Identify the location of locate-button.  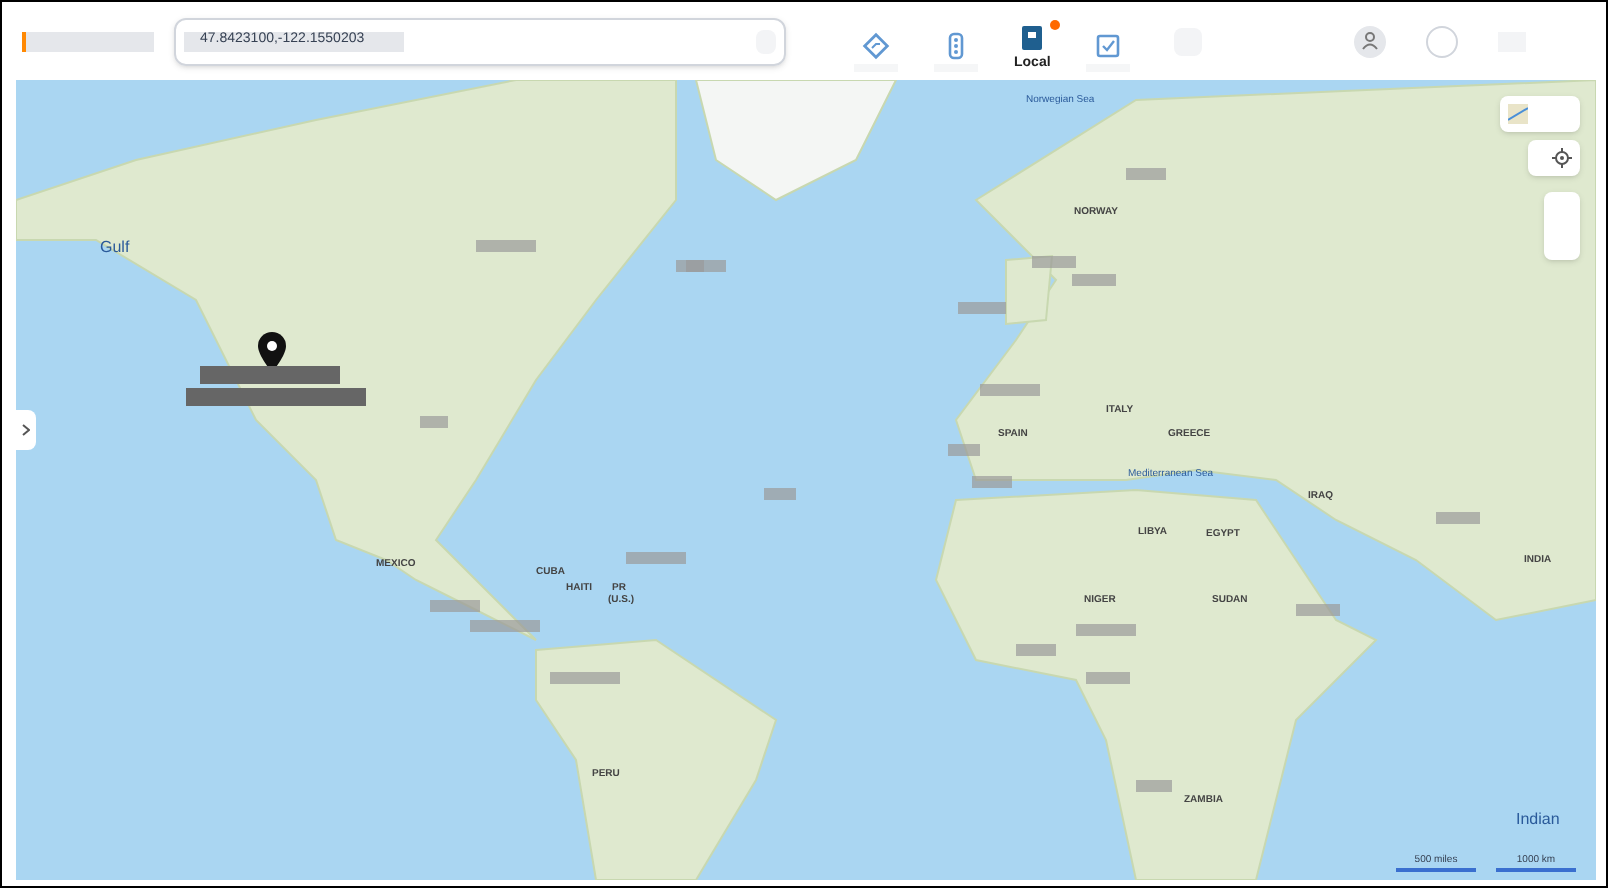
(1554, 158).